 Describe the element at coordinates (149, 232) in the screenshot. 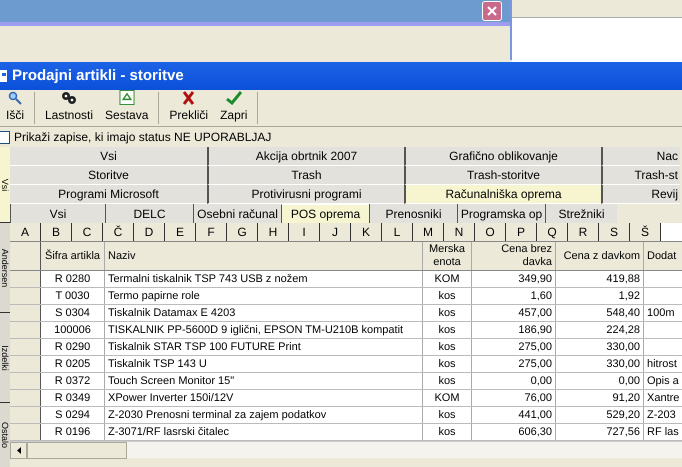

I see `letter-tab: D` at that location.